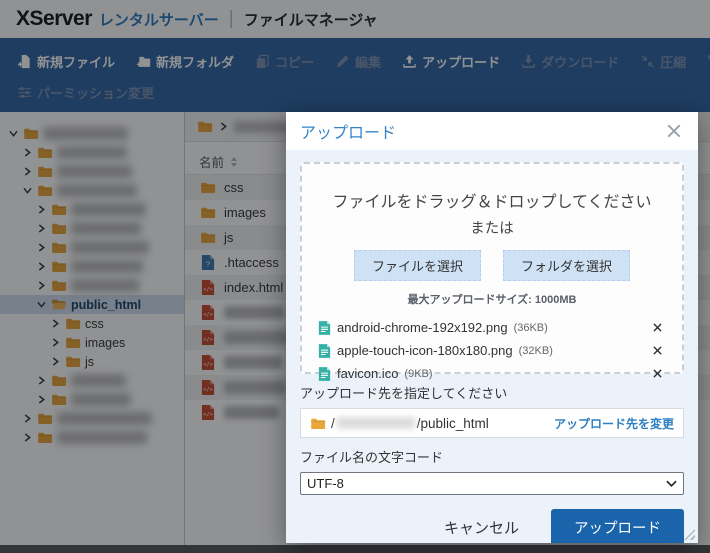  What do you see at coordinates (372, 457) in the screenshot?
I see `encoding-label: ファイル名の文字コード` at bounding box center [372, 457].